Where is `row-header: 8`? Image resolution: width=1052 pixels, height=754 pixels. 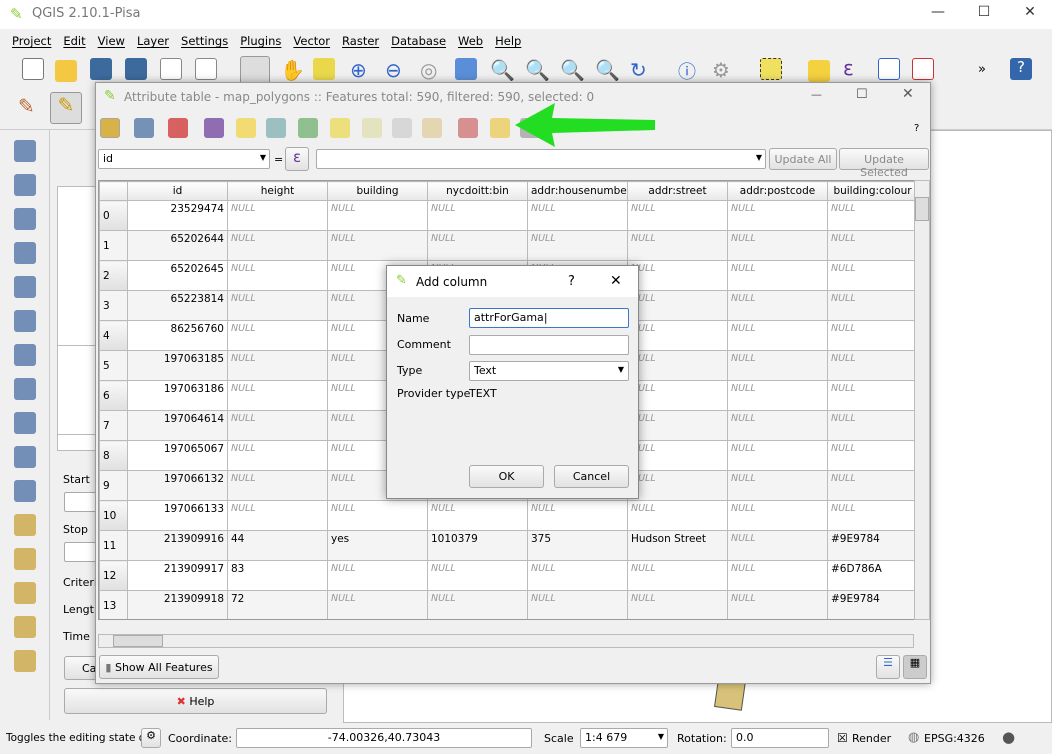 row-header: 8 is located at coordinates (113, 455).